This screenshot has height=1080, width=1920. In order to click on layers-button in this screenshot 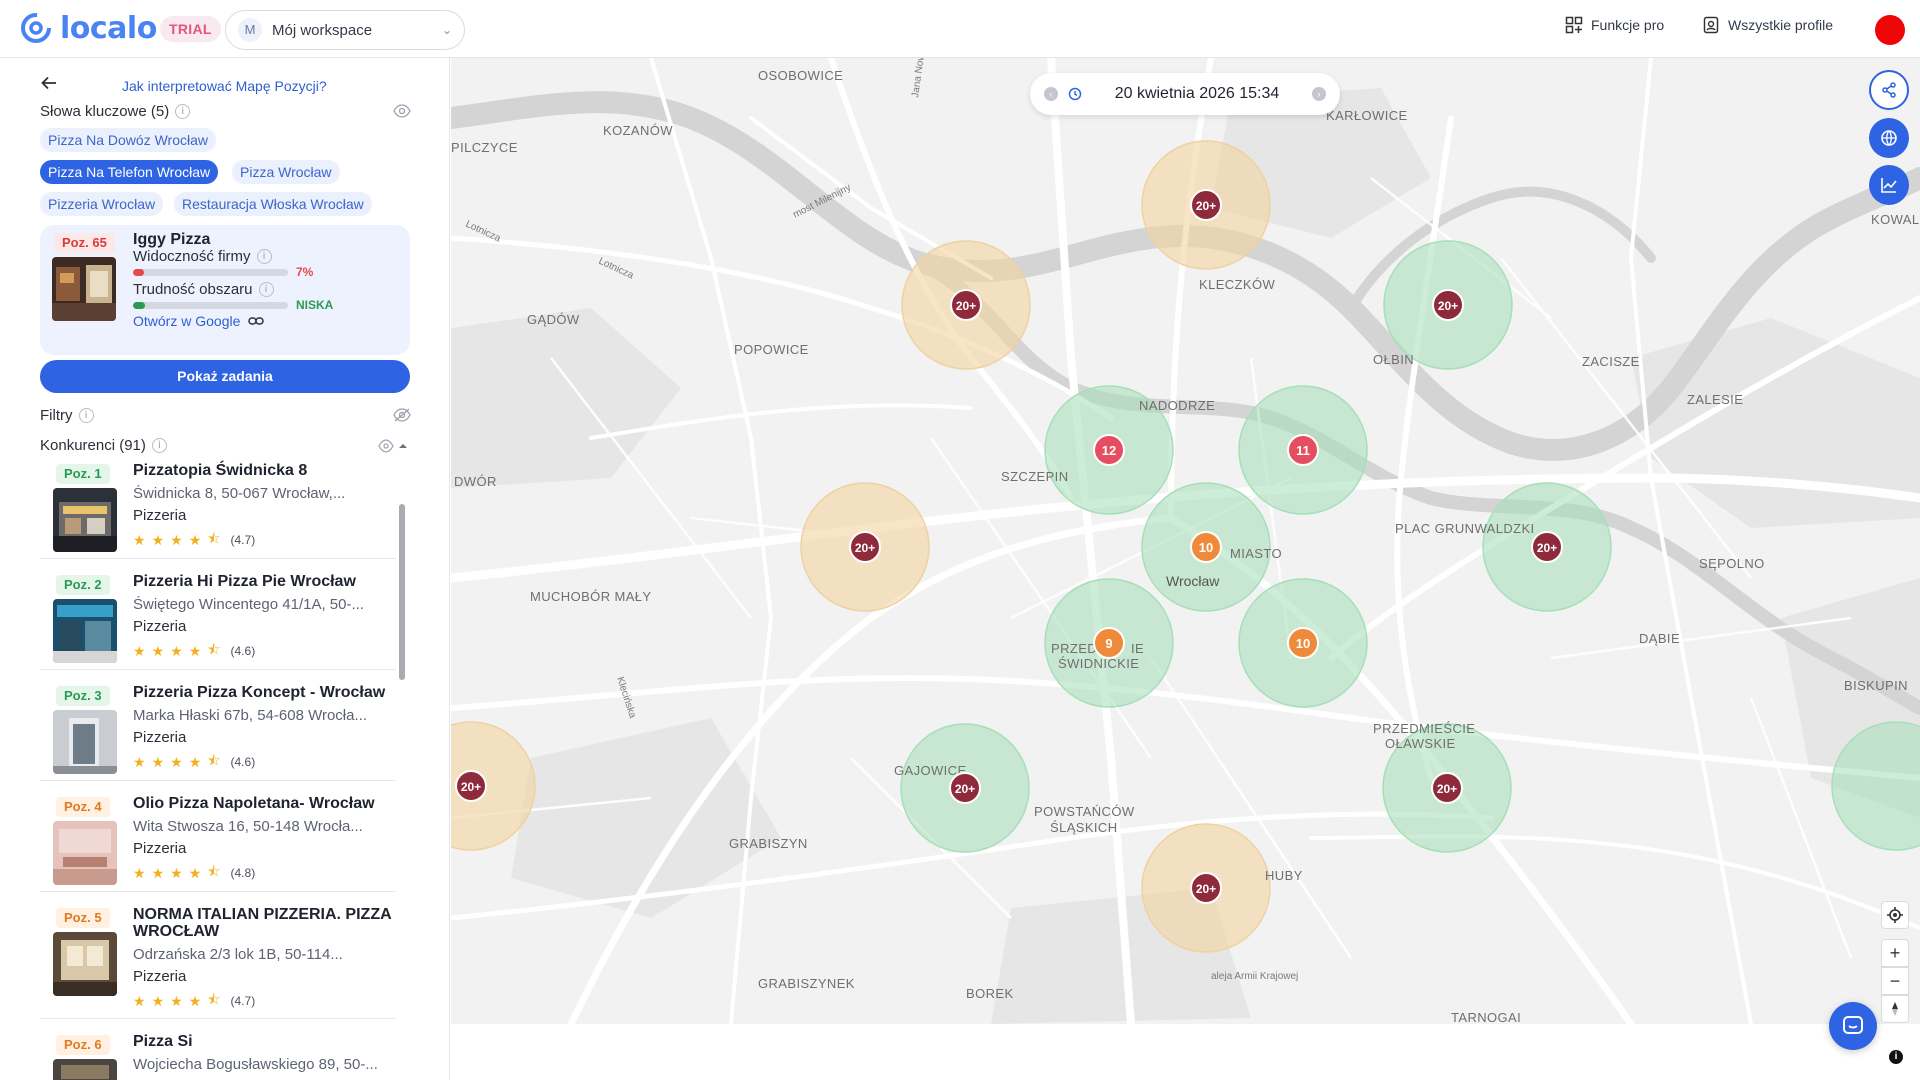, I will do `click(1889, 138)`.